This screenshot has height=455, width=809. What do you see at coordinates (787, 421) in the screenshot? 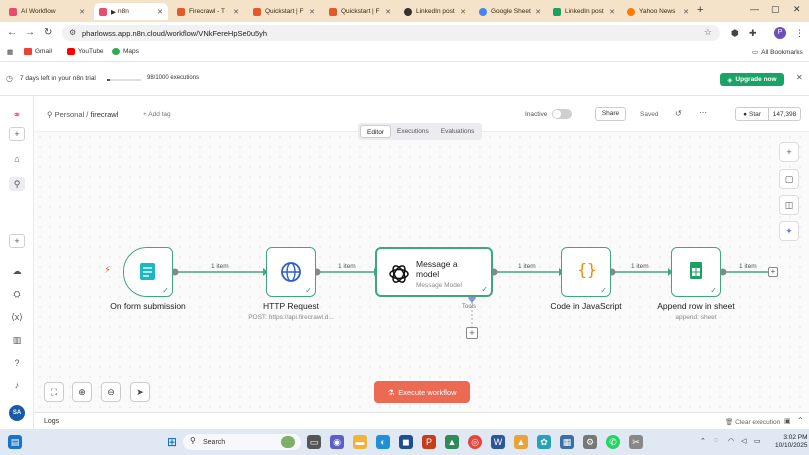
I see `popout-icon: ▣` at bounding box center [787, 421].